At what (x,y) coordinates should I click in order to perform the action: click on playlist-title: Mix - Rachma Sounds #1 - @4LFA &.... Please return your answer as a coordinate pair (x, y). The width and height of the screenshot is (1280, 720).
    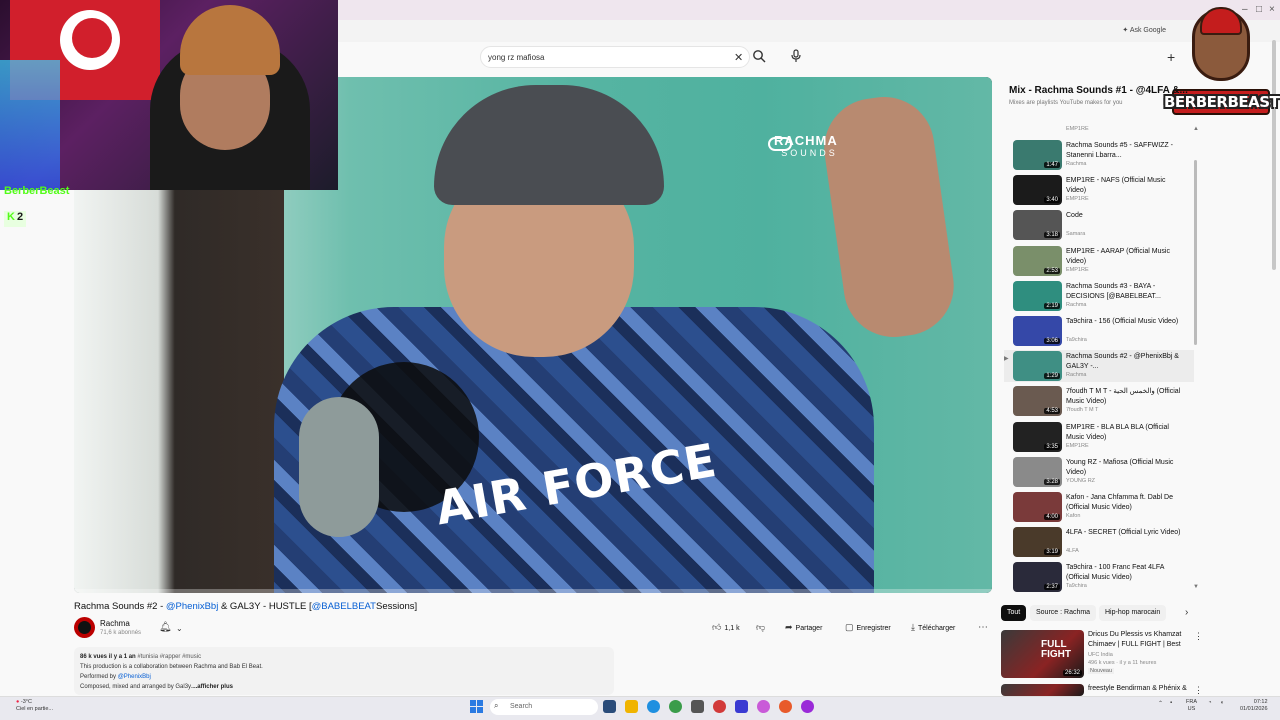
    Looking at the image, I should click on (1098, 90).